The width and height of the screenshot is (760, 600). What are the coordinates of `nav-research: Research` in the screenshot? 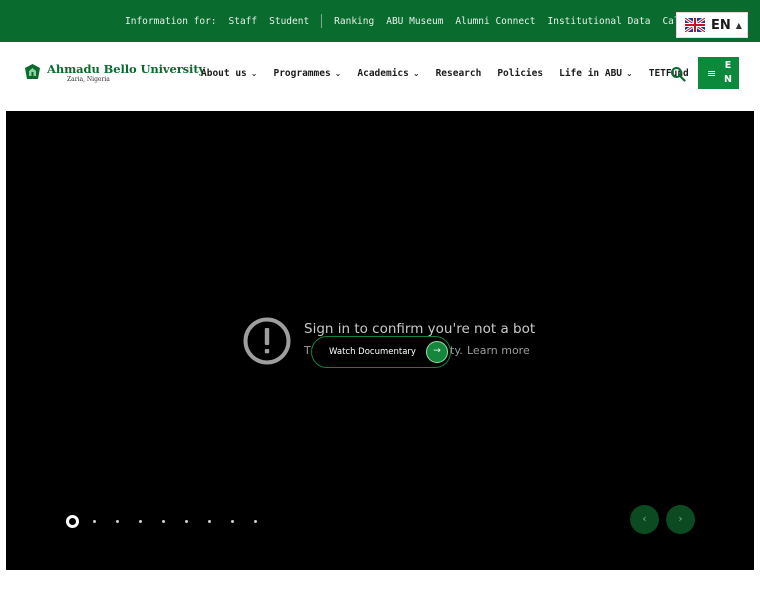 It's located at (459, 73).